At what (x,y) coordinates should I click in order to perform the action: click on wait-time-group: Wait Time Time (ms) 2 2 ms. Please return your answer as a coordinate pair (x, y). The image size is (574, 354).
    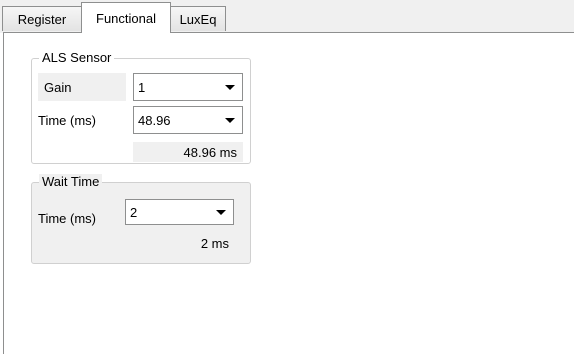
    Looking at the image, I should click on (141, 219).